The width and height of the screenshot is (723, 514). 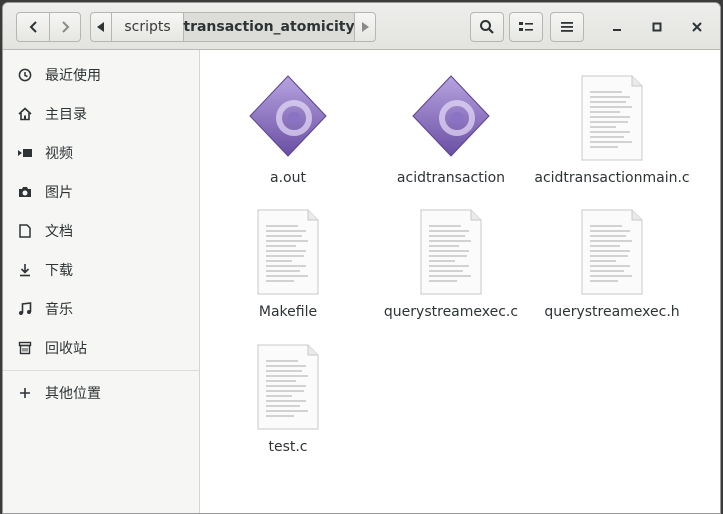 I want to click on crumb-scripts: scripts, so click(x=147, y=27).